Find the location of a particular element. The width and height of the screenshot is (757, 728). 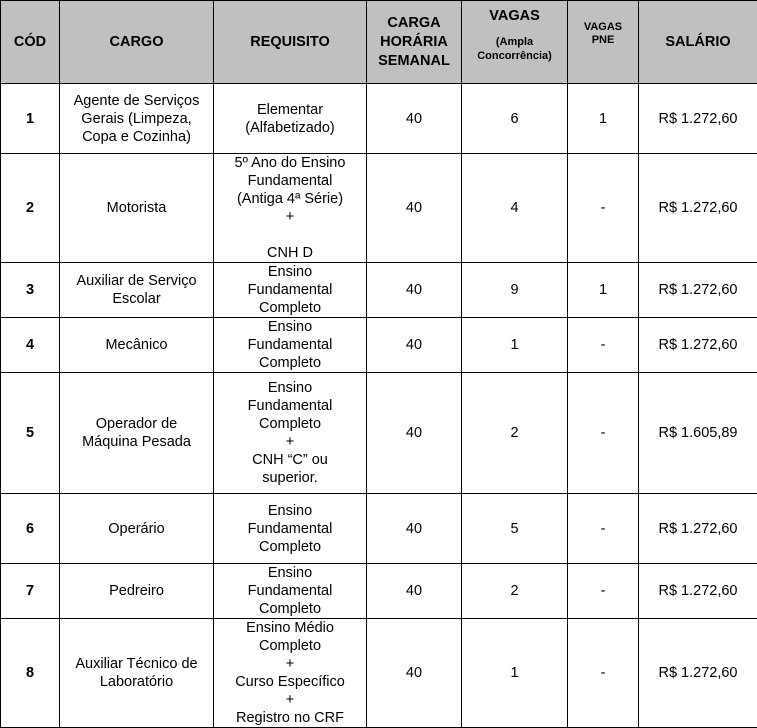

cell-cargo-line: Agente de Serviços is located at coordinates (136, 101).